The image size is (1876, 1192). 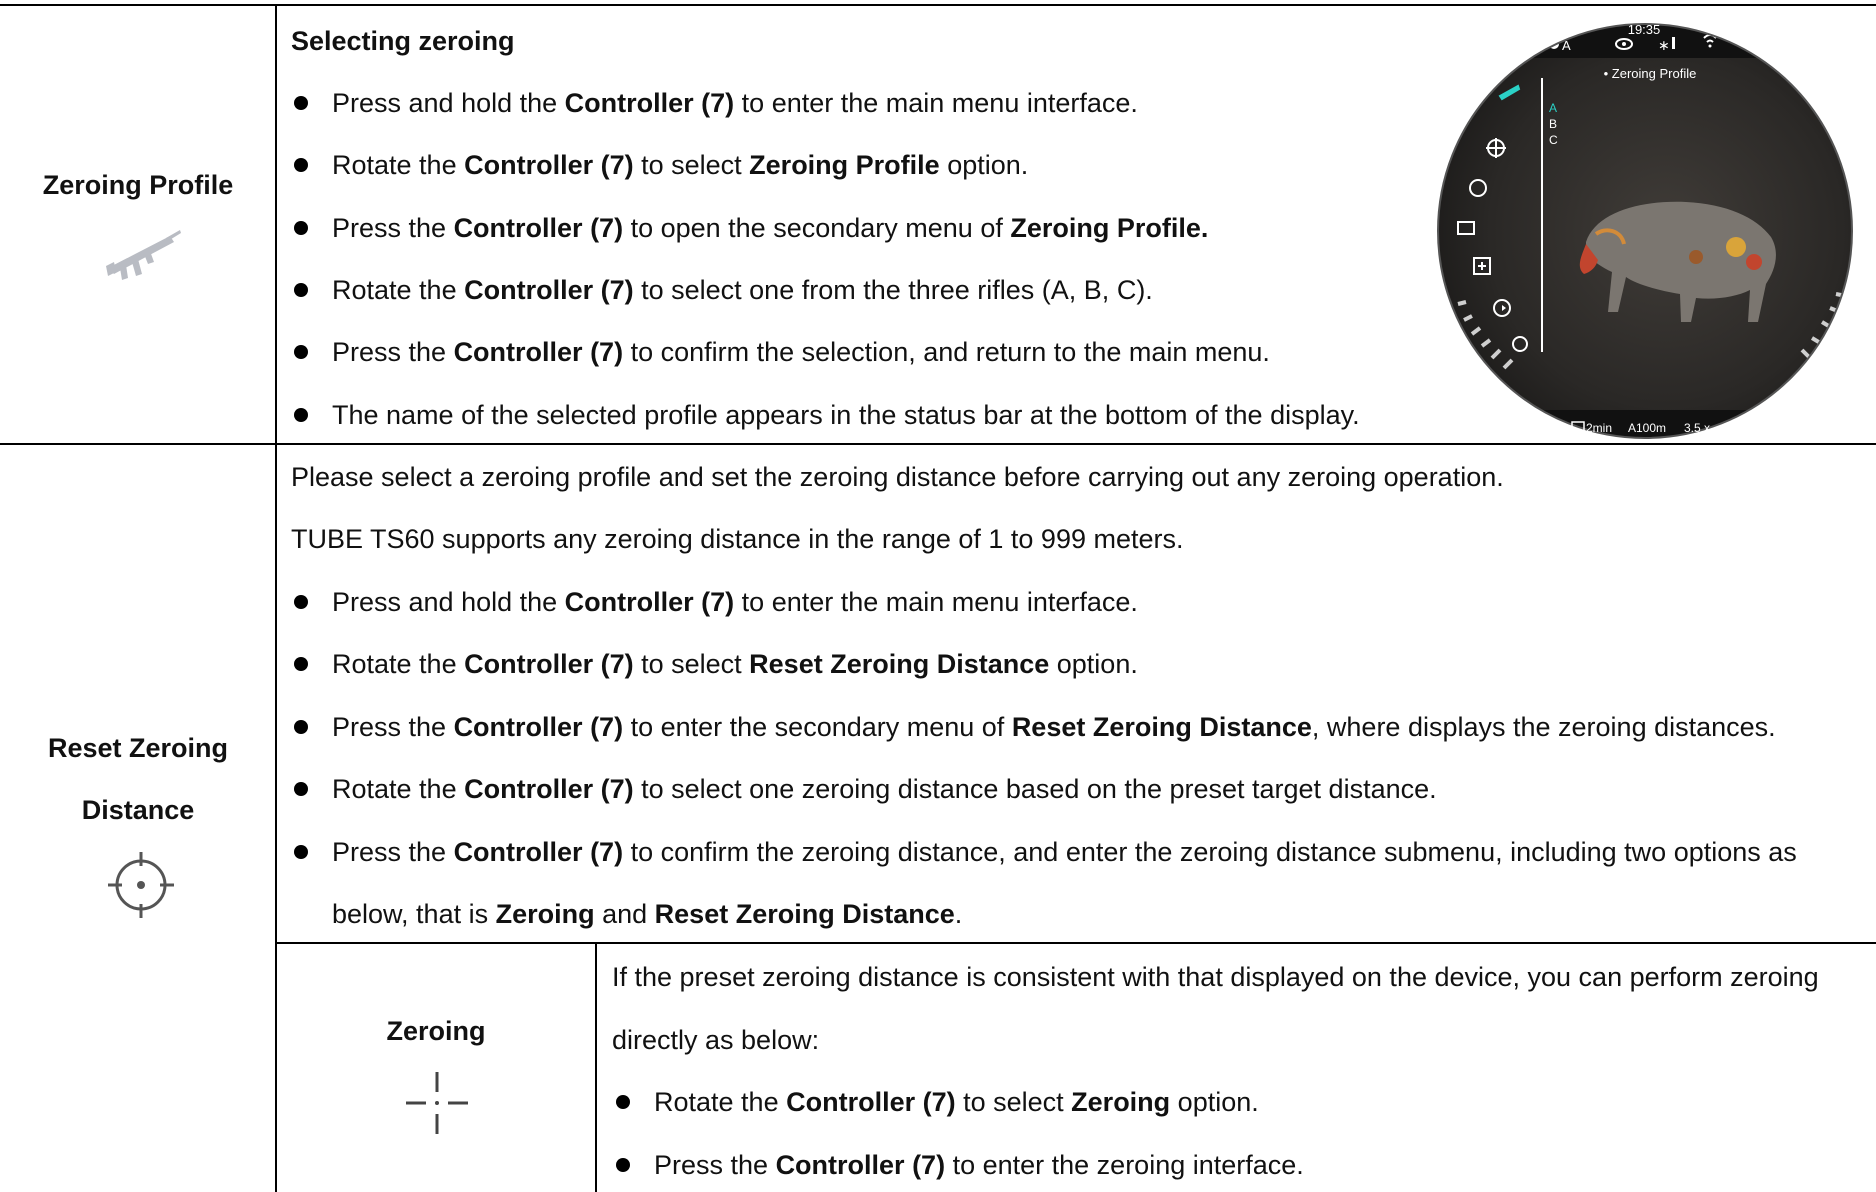 What do you see at coordinates (1647, 428) in the screenshot?
I see `screen-status-profile: A100m` at bounding box center [1647, 428].